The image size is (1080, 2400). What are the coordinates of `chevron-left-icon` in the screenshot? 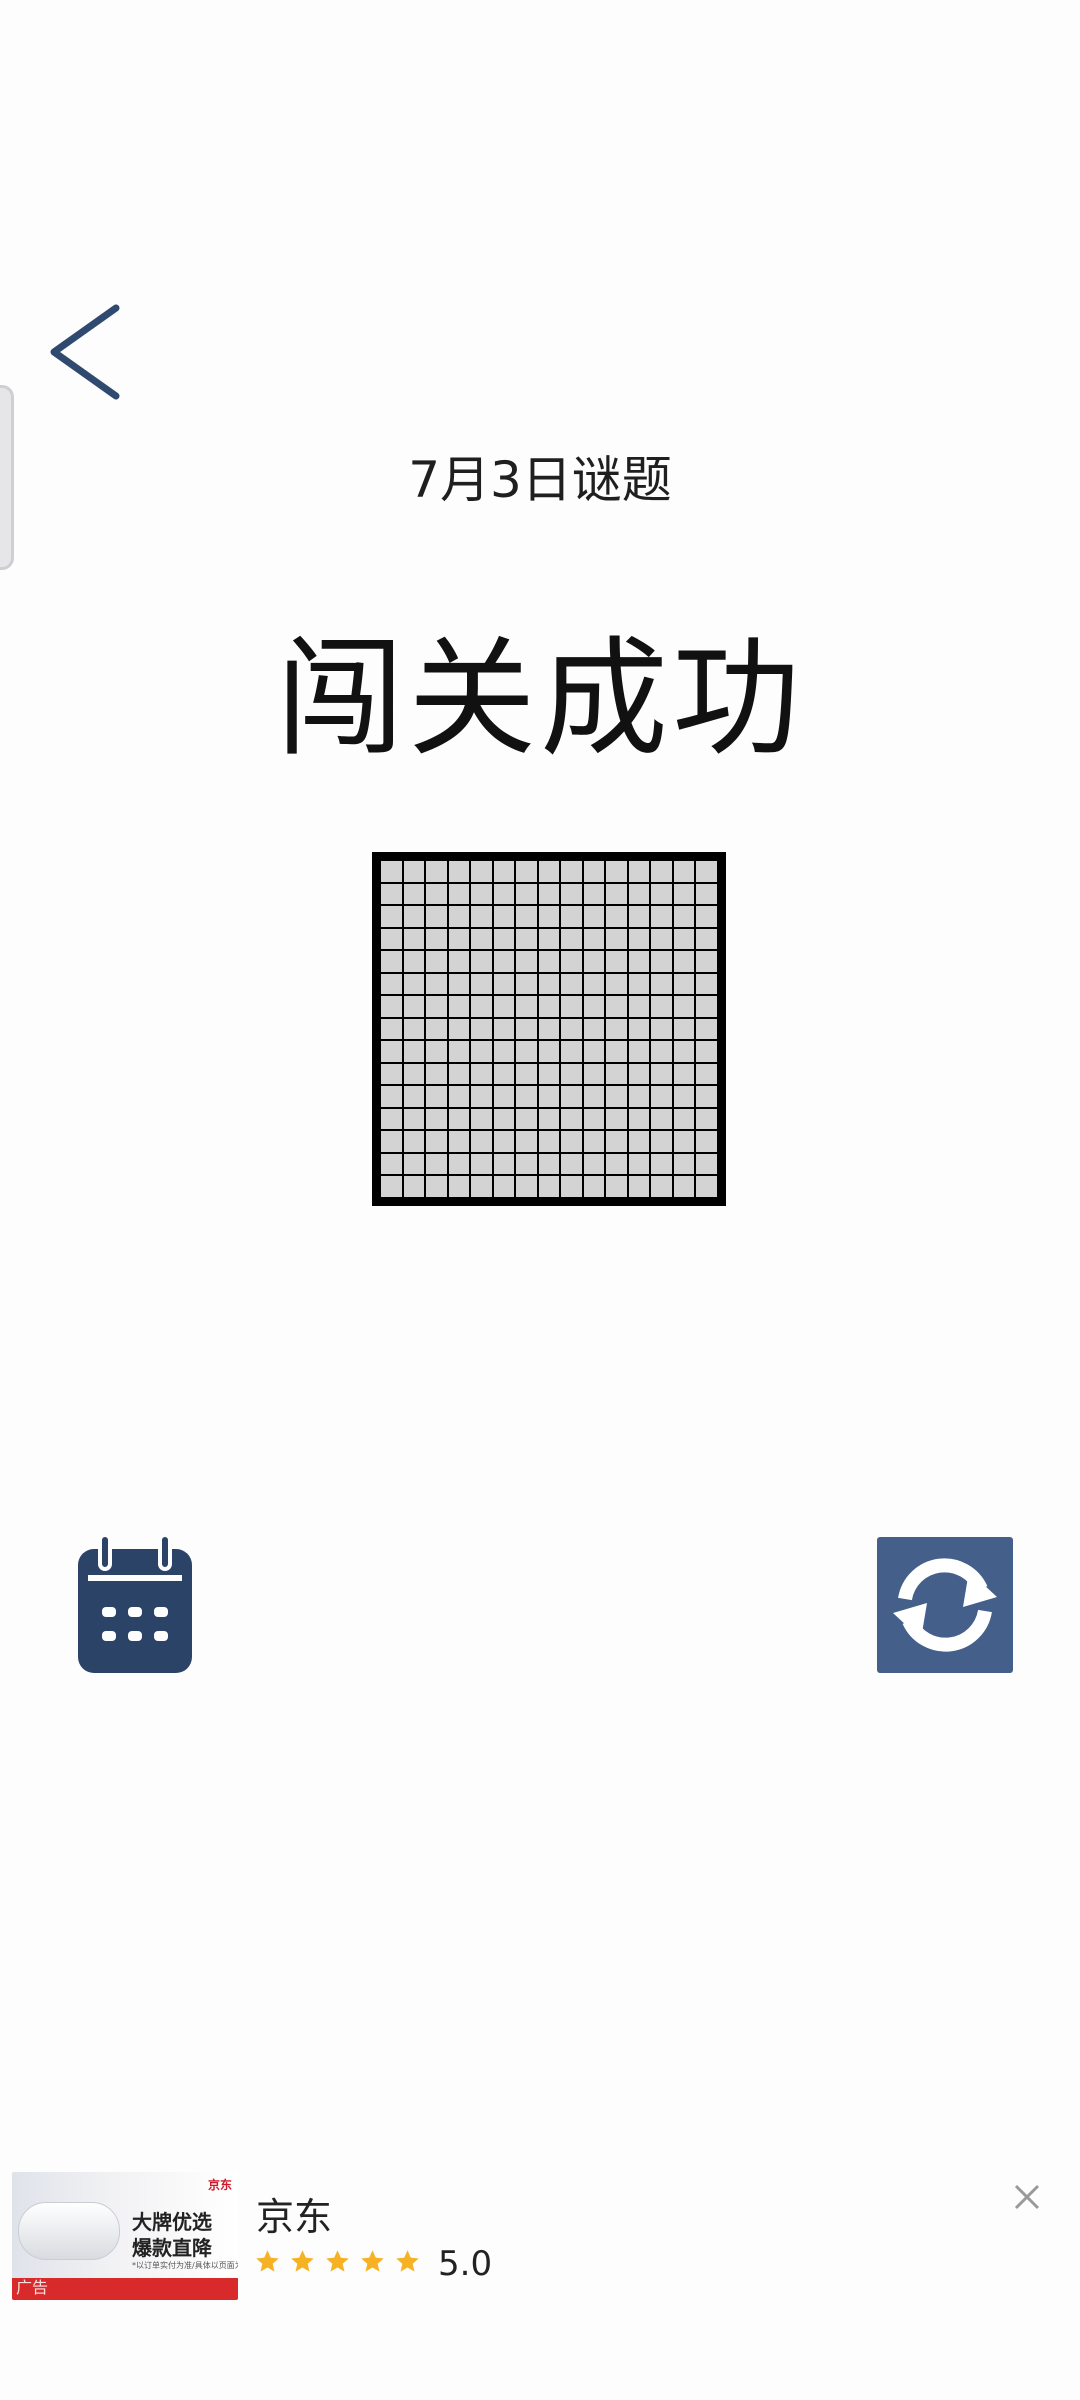 It's located at (85, 352).